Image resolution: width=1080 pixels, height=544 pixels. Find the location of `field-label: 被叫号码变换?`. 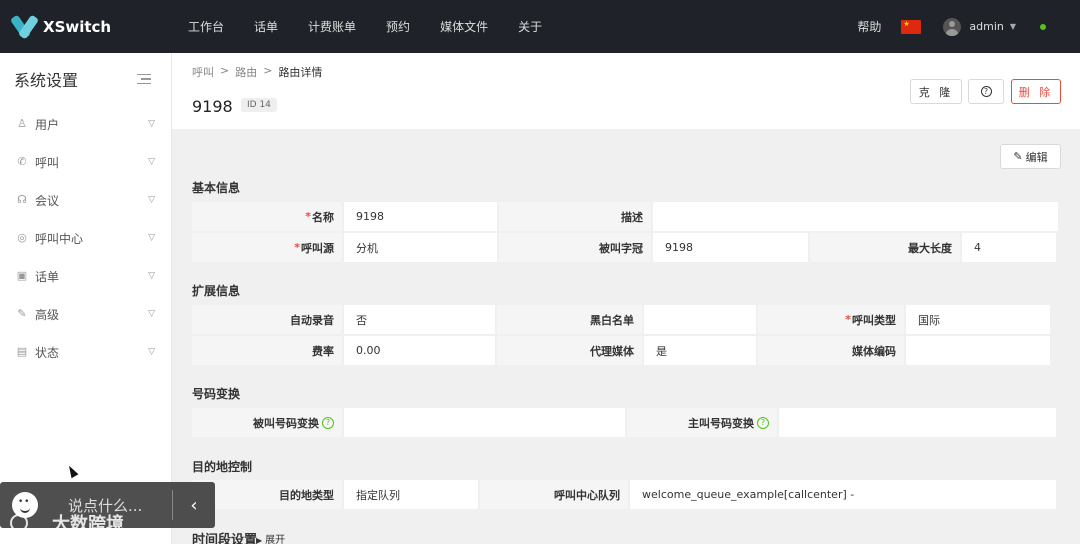

field-label: 被叫号码变换? is located at coordinates (267, 422).